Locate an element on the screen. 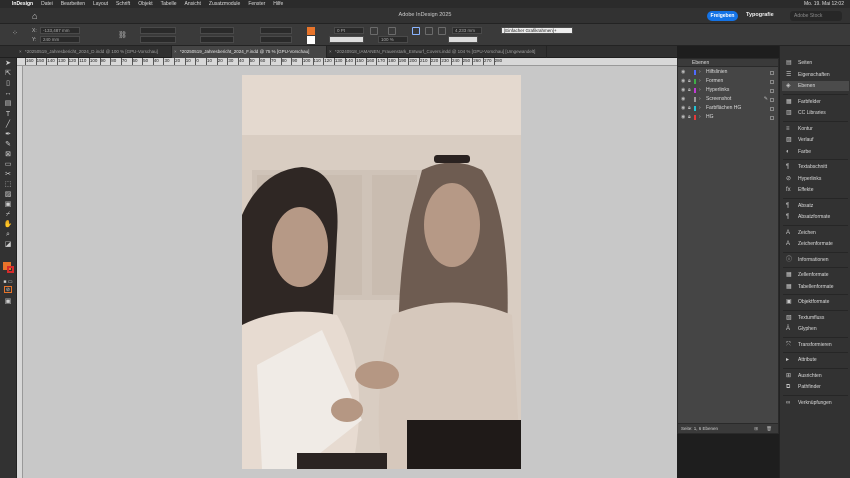 The image size is (850, 478). dock-item-pathfinder: ⧉ Pathfinder is located at coordinates (815, 387).